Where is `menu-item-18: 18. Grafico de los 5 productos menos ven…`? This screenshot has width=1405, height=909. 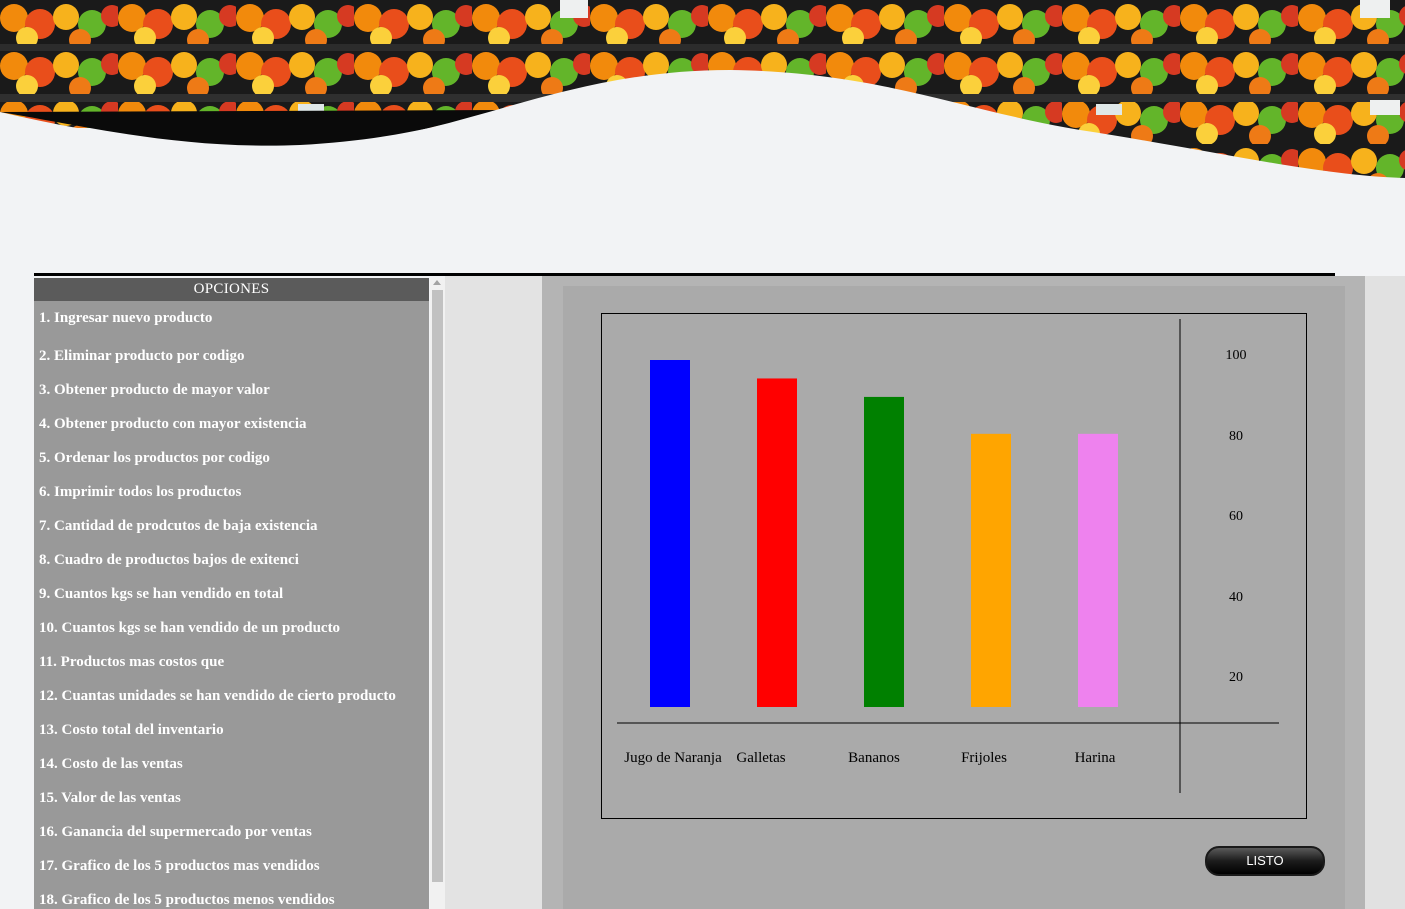 menu-item-18: 18. Grafico de los 5 productos menos ven… is located at coordinates (231, 896).